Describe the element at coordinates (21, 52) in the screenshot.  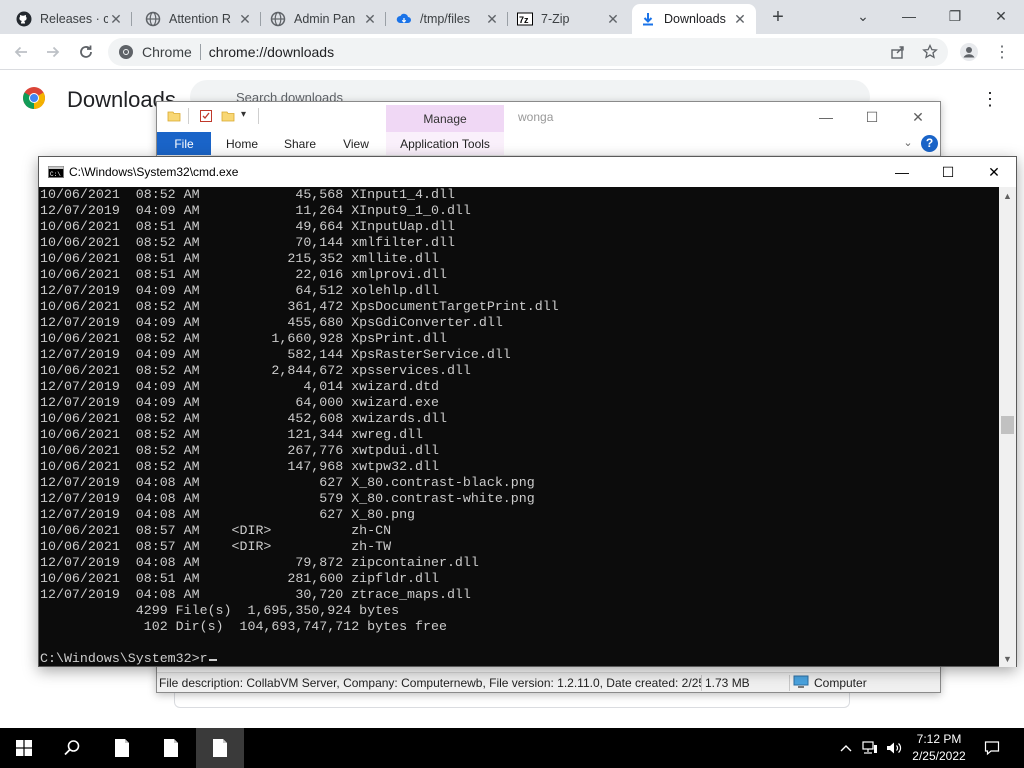
I see `back-icon` at that location.